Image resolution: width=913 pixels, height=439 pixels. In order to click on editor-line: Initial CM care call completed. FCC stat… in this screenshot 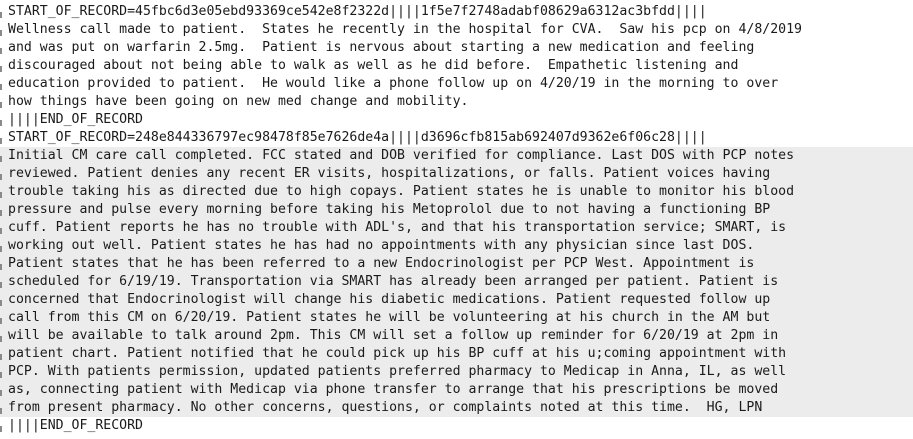, I will do `click(456, 156)`.